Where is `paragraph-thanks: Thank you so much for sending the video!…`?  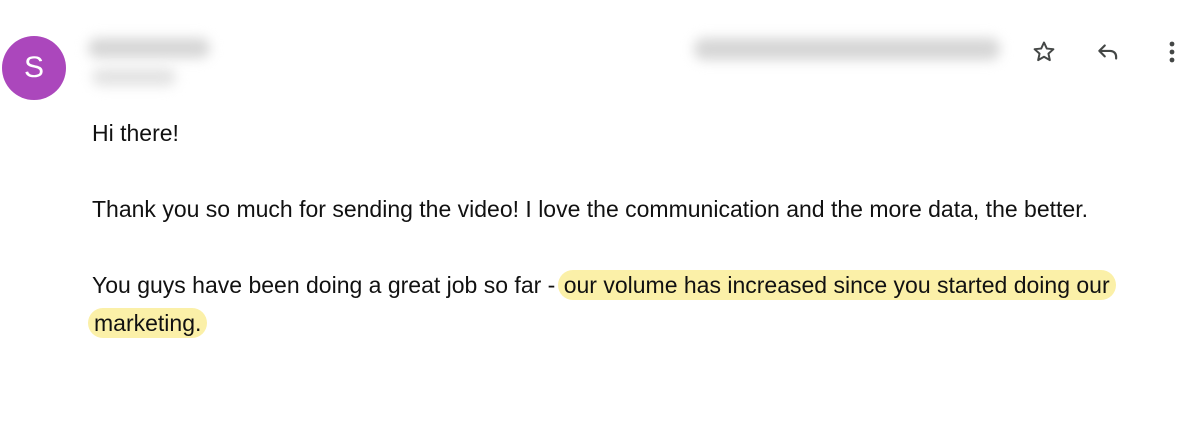 paragraph-thanks: Thank you so much for sending the video!… is located at coordinates (590, 209).